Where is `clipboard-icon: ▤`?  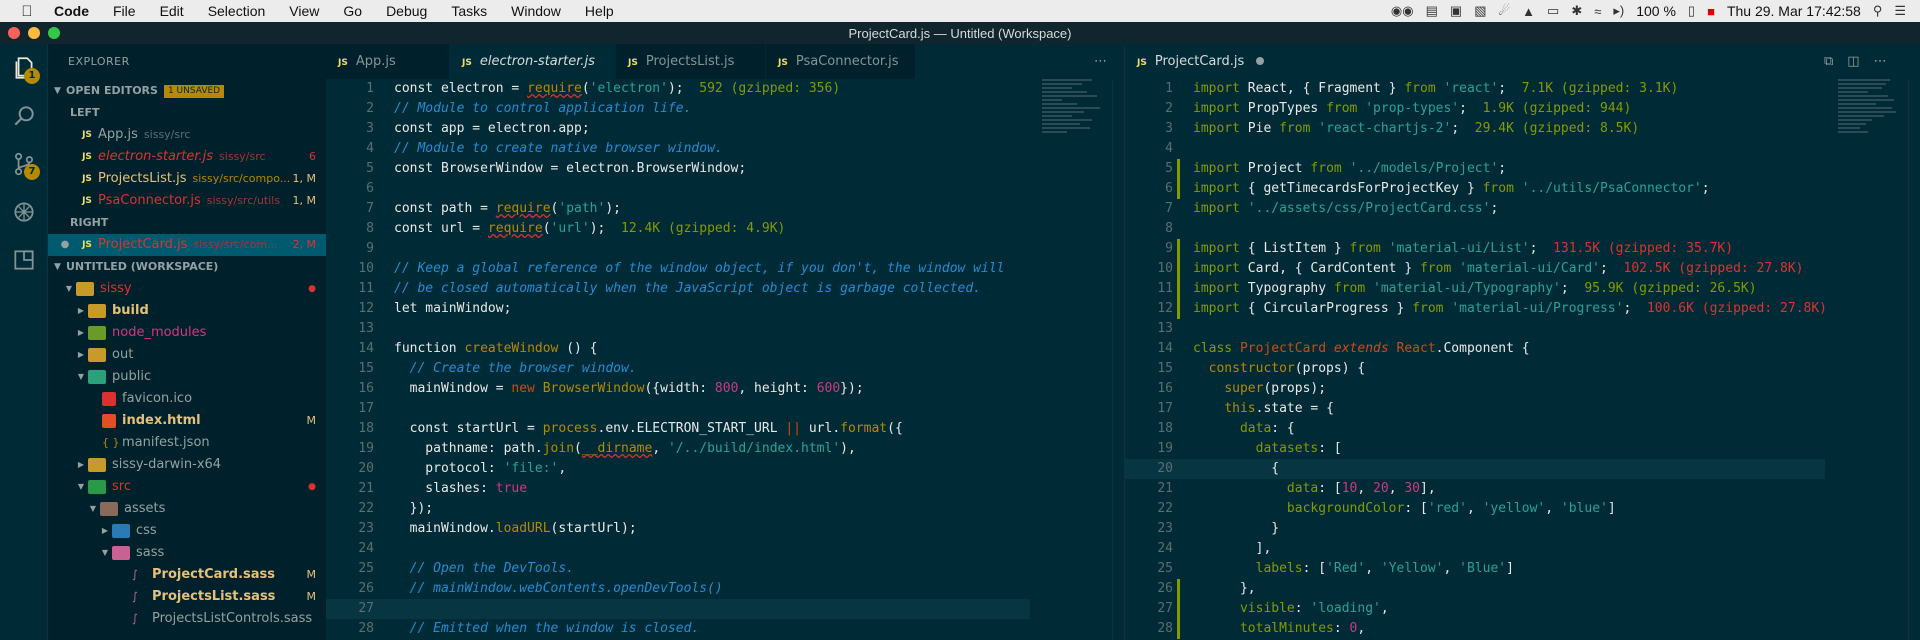 clipboard-icon: ▤ is located at coordinates (1432, 11).